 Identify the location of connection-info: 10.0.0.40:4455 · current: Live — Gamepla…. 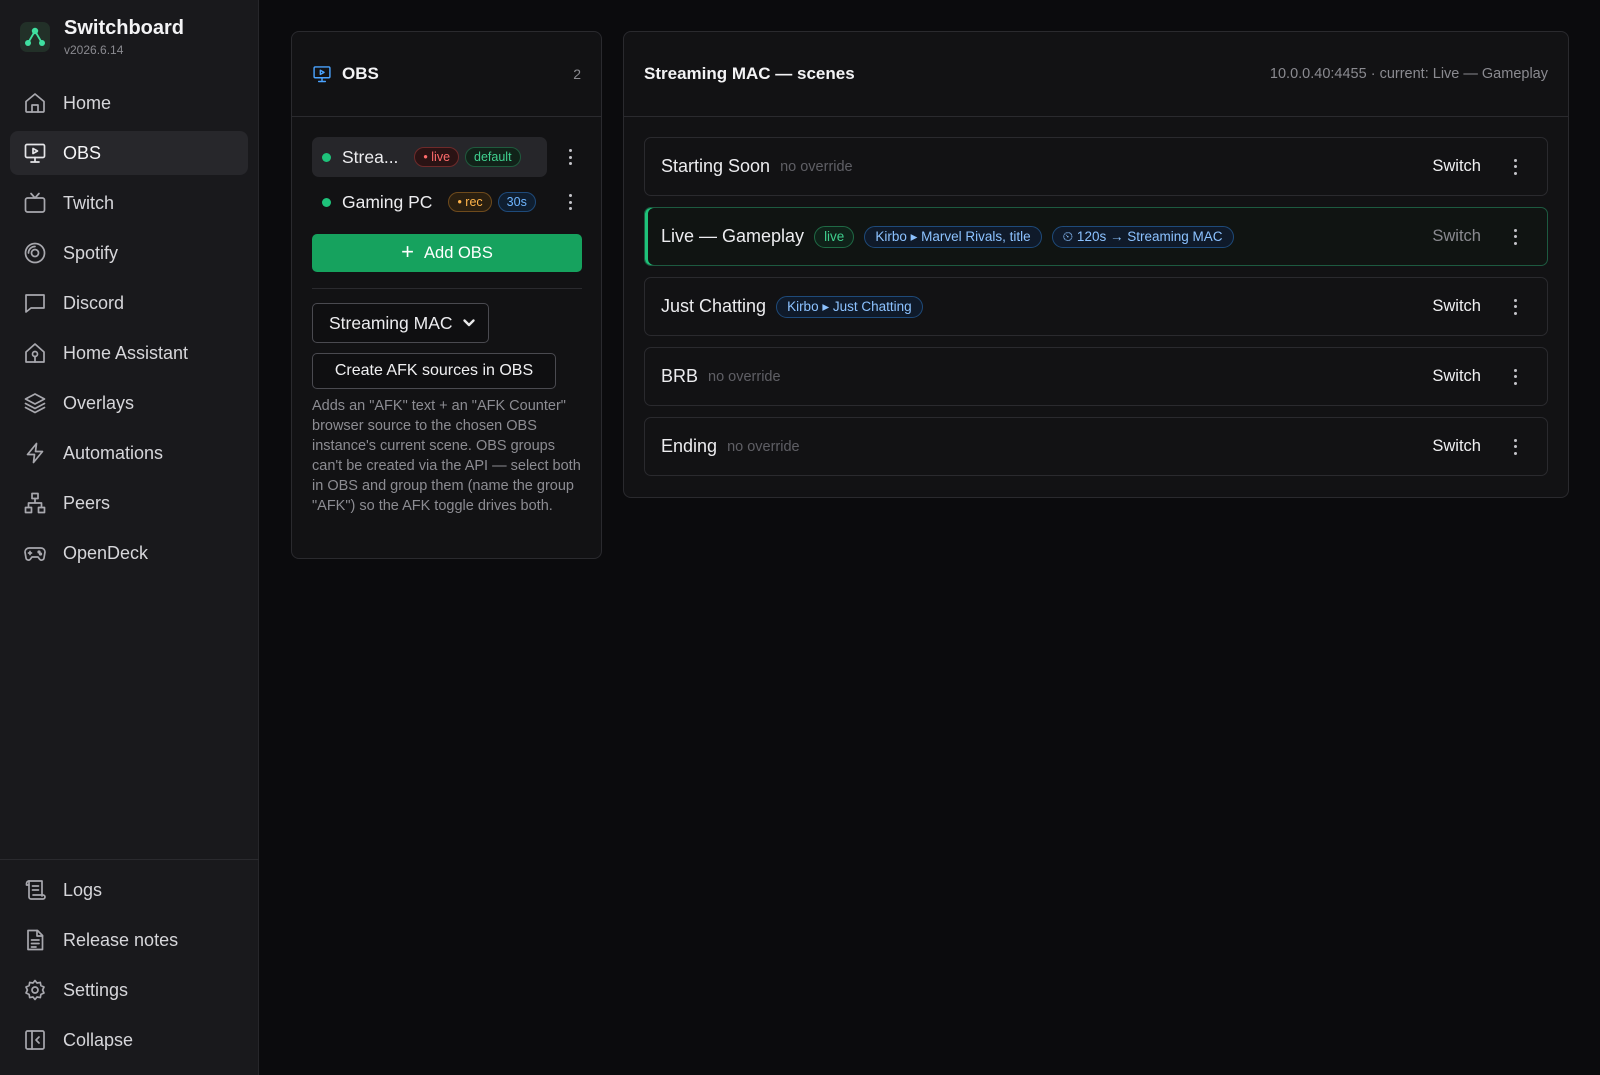
(1408, 74).